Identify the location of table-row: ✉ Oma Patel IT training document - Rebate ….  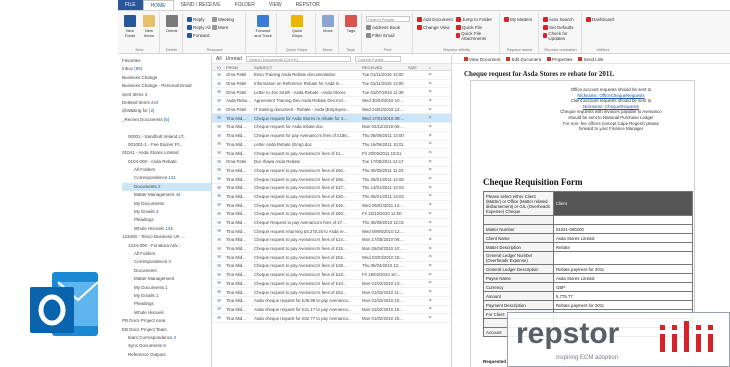
(331, 110).